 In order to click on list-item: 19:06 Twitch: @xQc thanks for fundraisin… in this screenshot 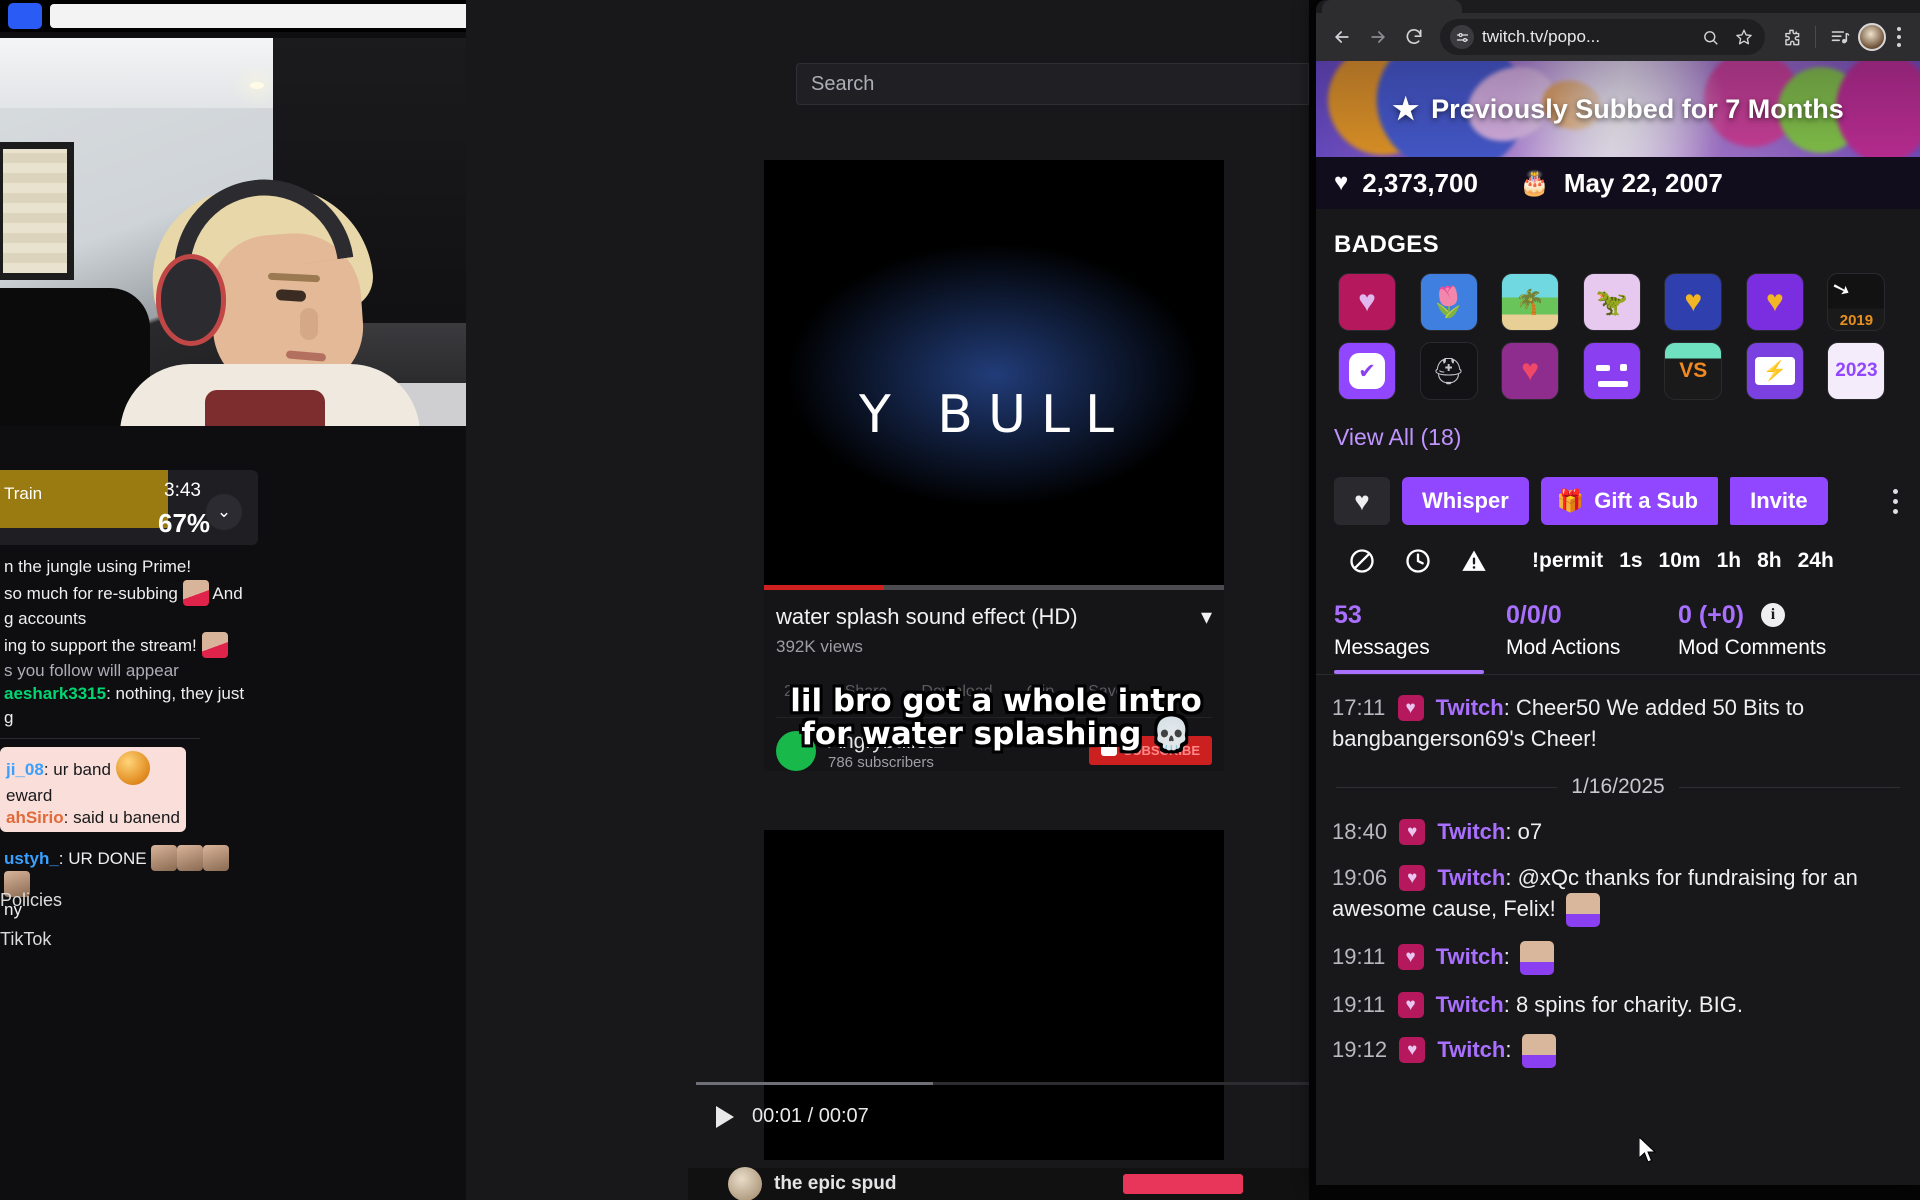, I will do `click(1618, 894)`.